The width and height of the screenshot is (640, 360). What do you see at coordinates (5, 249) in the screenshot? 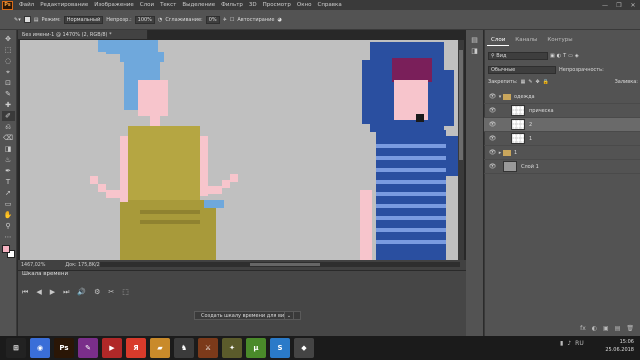
I see `foreground-color-swatch` at bounding box center [5, 249].